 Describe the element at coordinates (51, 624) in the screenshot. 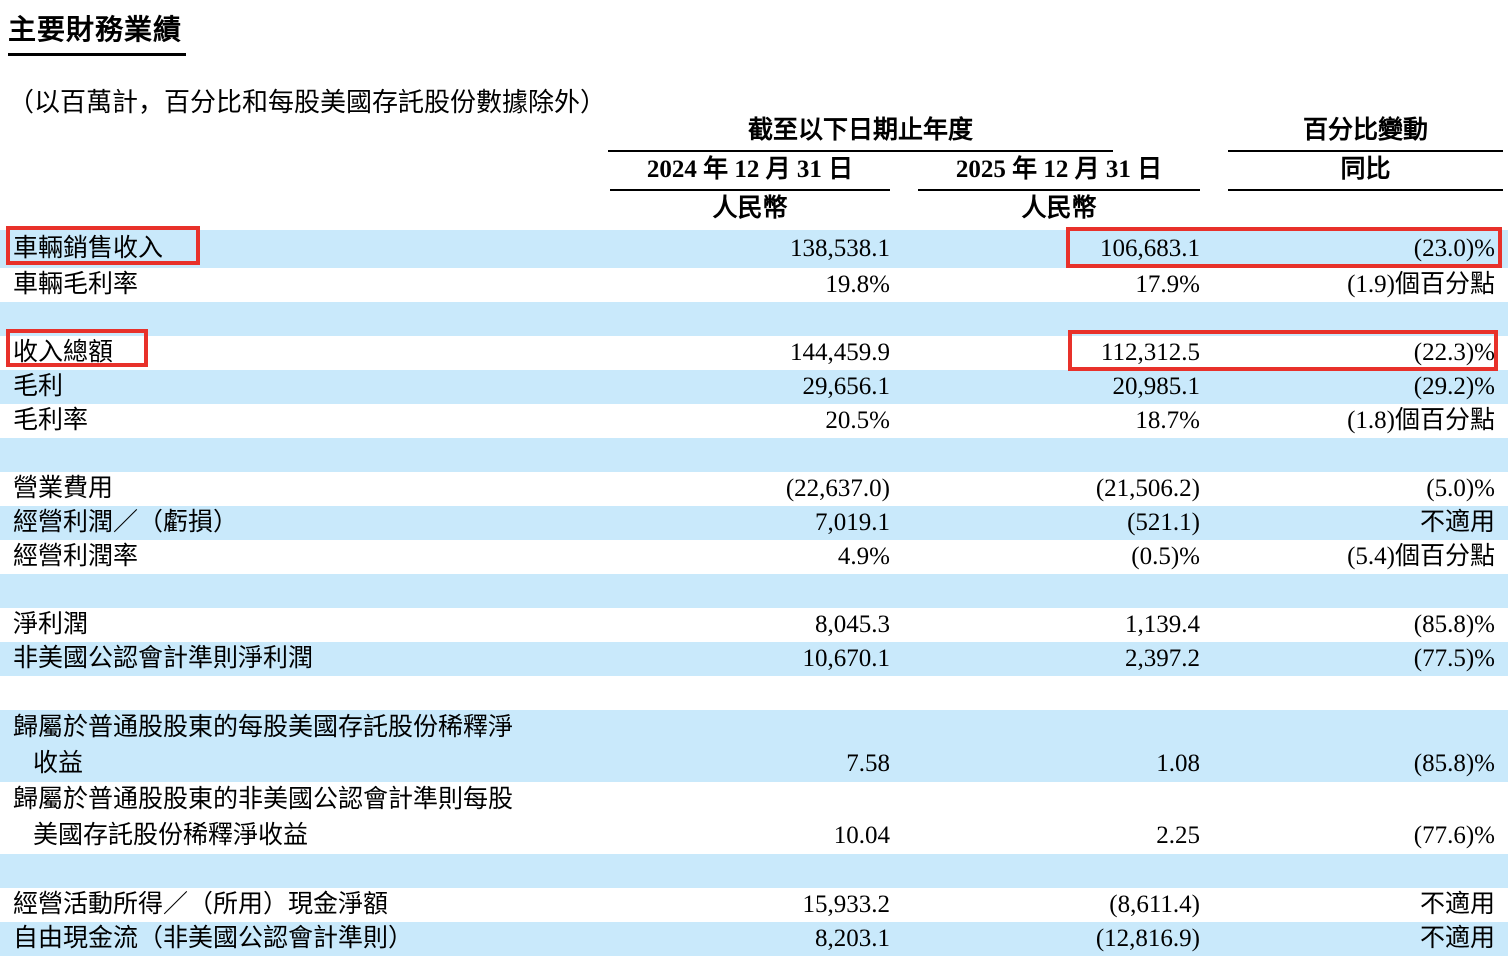

I see `row-label: 淨利潤` at that location.